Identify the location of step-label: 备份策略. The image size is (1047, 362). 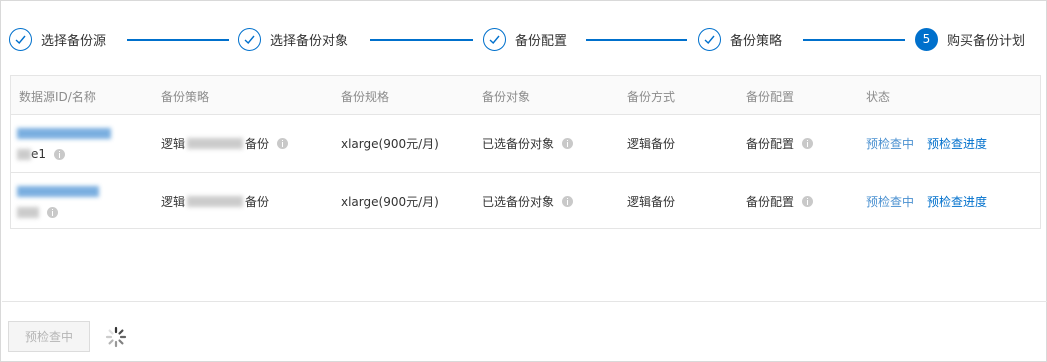
(756, 41).